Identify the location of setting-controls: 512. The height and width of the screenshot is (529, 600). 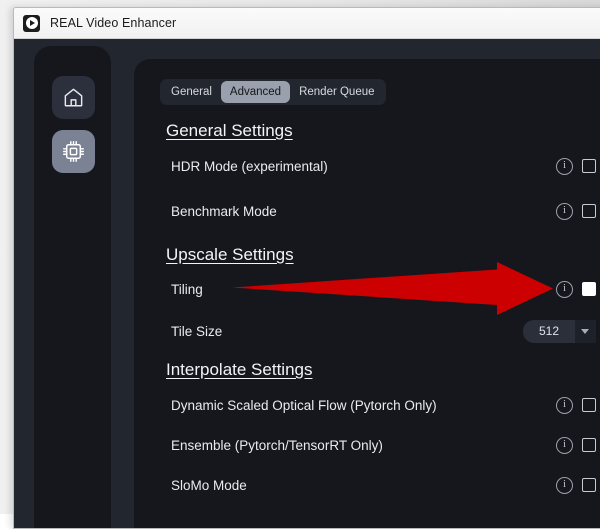
(559, 331).